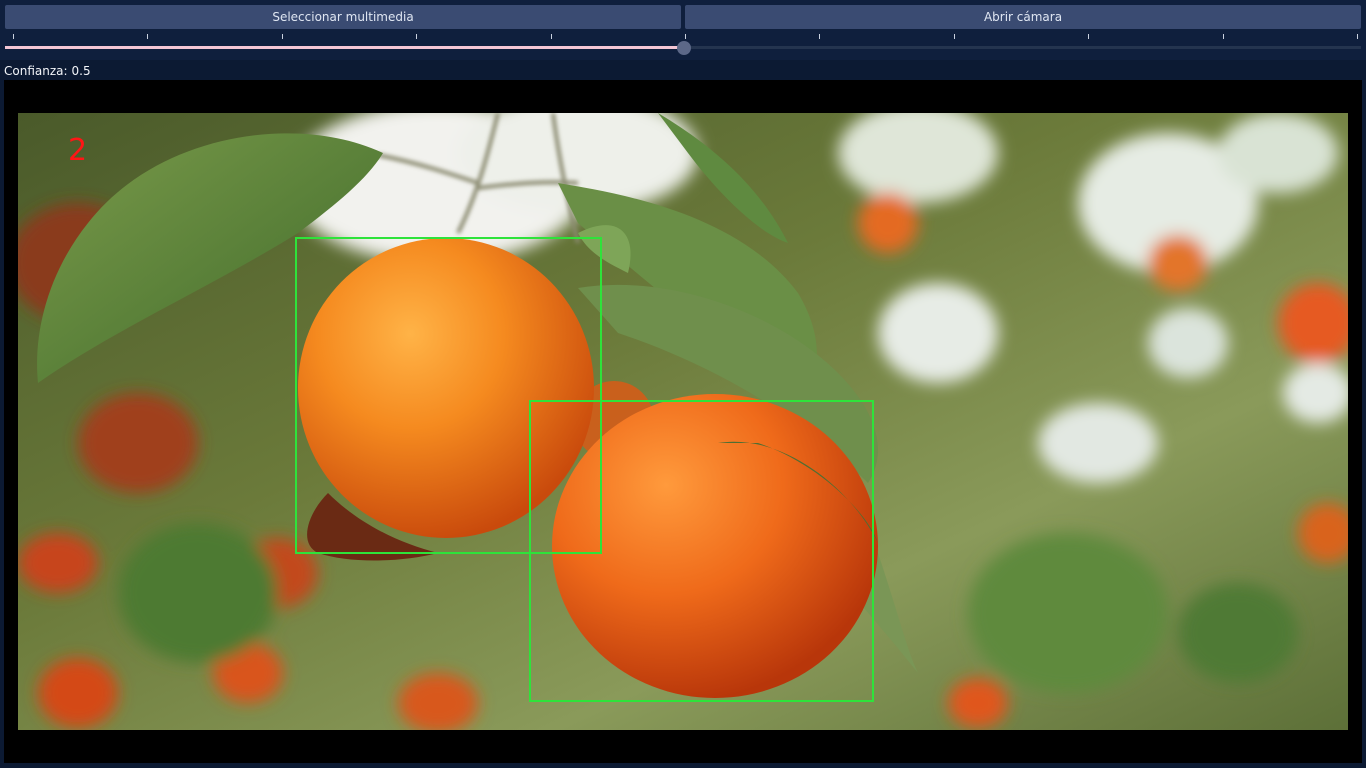  I want to click on confidence-value: 0.5, so click(81, 71).